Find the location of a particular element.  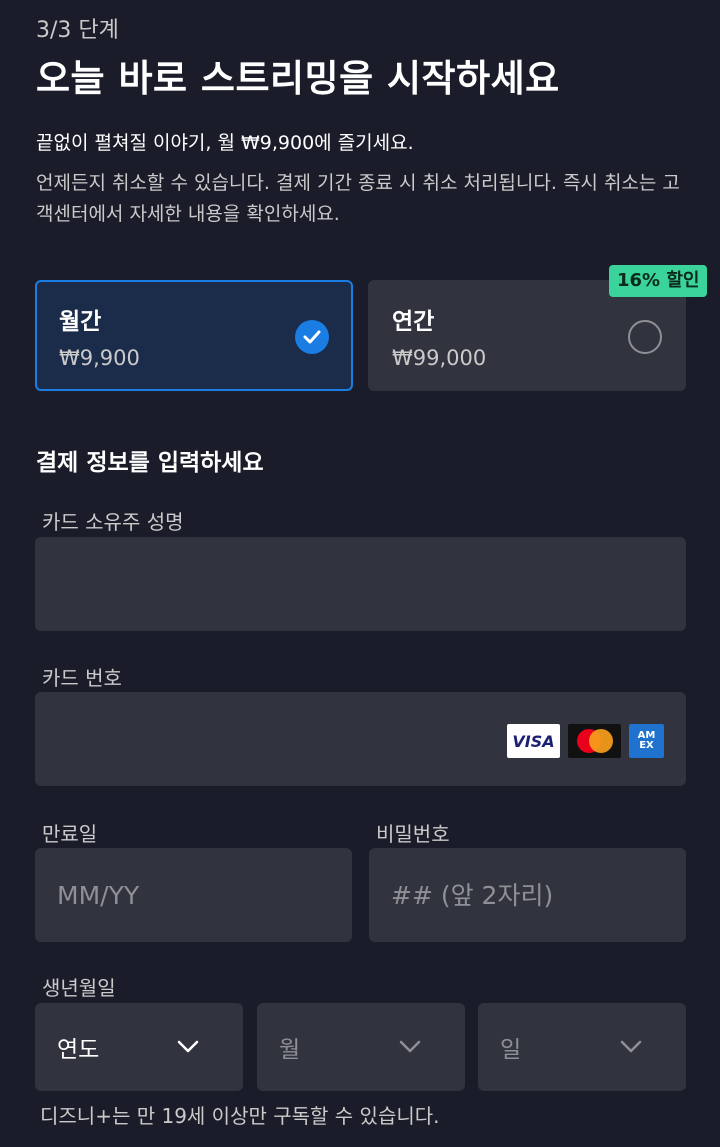

page-title: 오늘 바로 스트리밍을 시작하세요 is located at coordinates (298, 78).